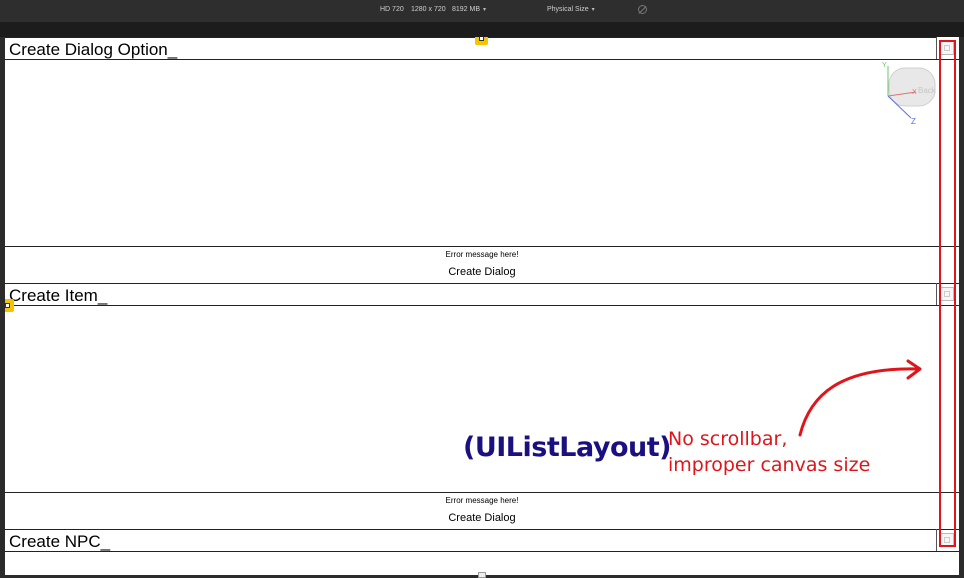 The width and height of the screenshot is (964, 578). I want to click on gizmo-axis-x-label: X, so click(914, 92).